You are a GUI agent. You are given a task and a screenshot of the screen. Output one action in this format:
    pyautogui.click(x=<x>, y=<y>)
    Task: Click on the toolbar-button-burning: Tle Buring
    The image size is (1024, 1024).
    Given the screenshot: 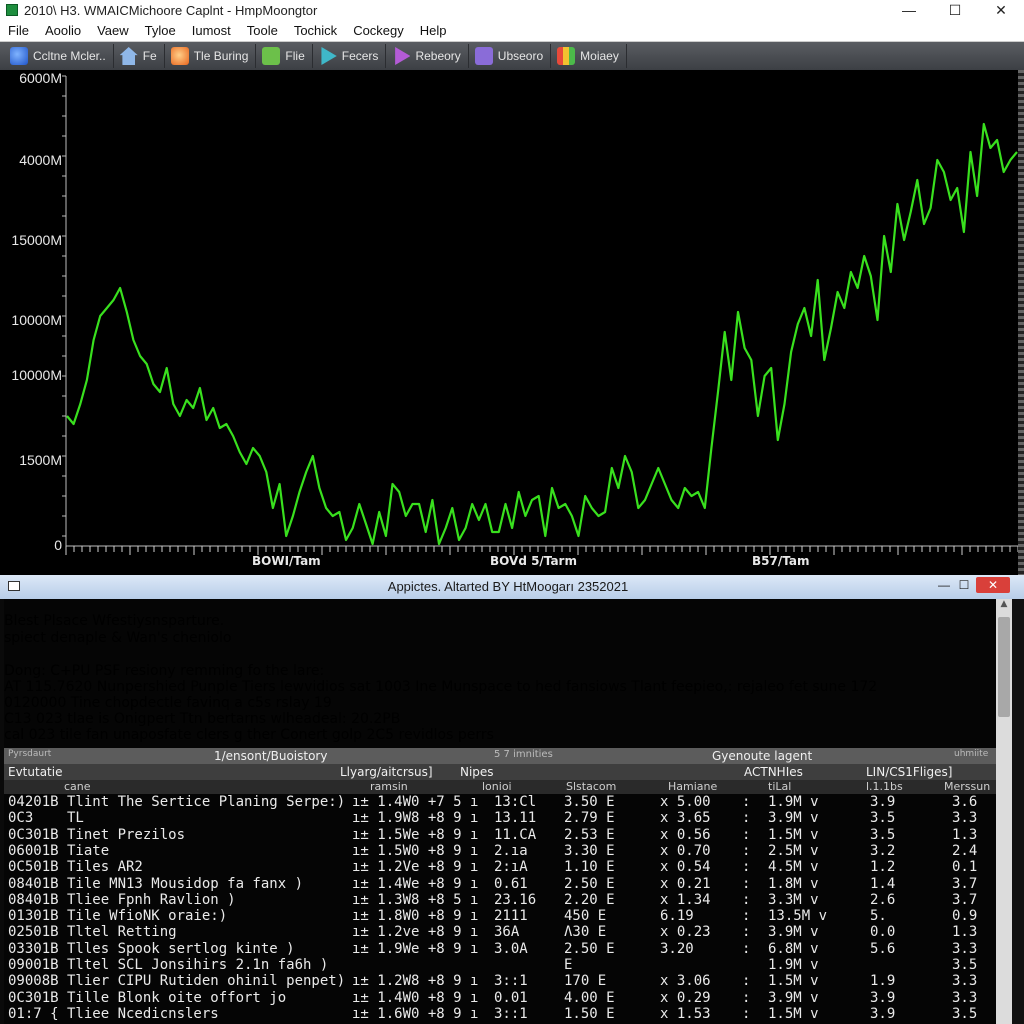 What is the action you would take?
    pyautogui.click(x=212, y=56)
    